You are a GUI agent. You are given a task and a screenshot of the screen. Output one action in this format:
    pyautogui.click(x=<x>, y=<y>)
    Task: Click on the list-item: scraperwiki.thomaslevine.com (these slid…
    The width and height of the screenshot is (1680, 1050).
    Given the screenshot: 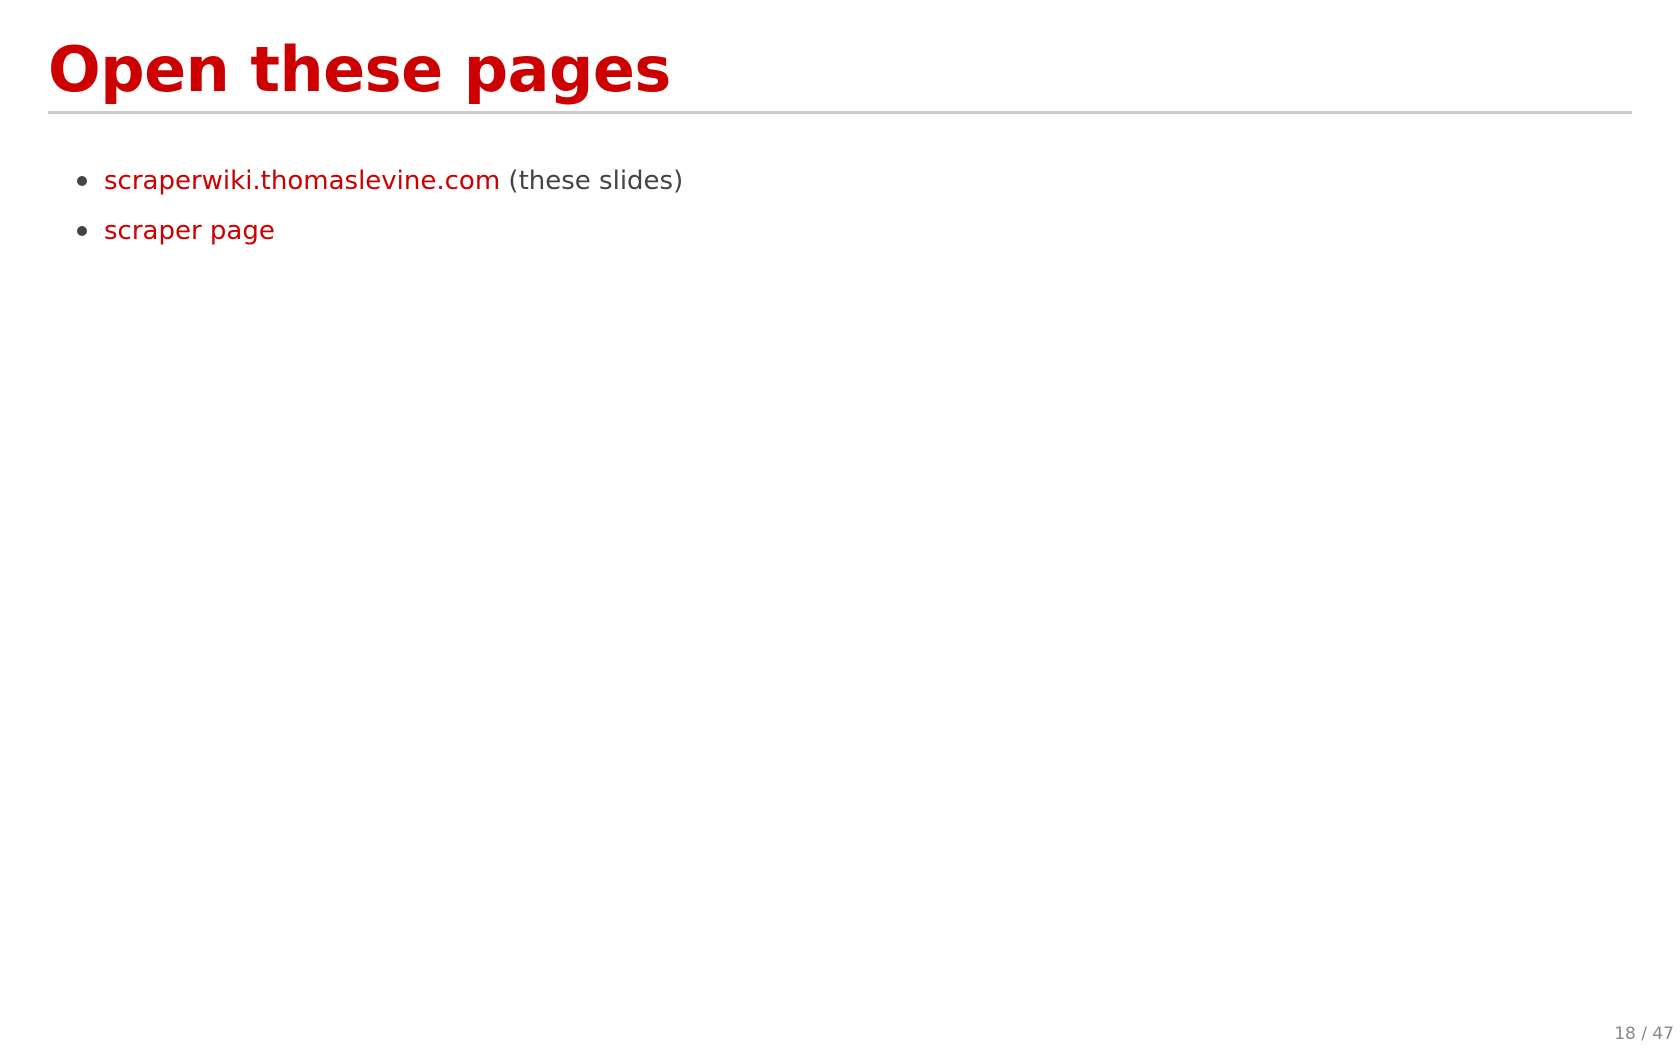 What is the action you would take?
    pyautogui.click(x=365, y=181)
    